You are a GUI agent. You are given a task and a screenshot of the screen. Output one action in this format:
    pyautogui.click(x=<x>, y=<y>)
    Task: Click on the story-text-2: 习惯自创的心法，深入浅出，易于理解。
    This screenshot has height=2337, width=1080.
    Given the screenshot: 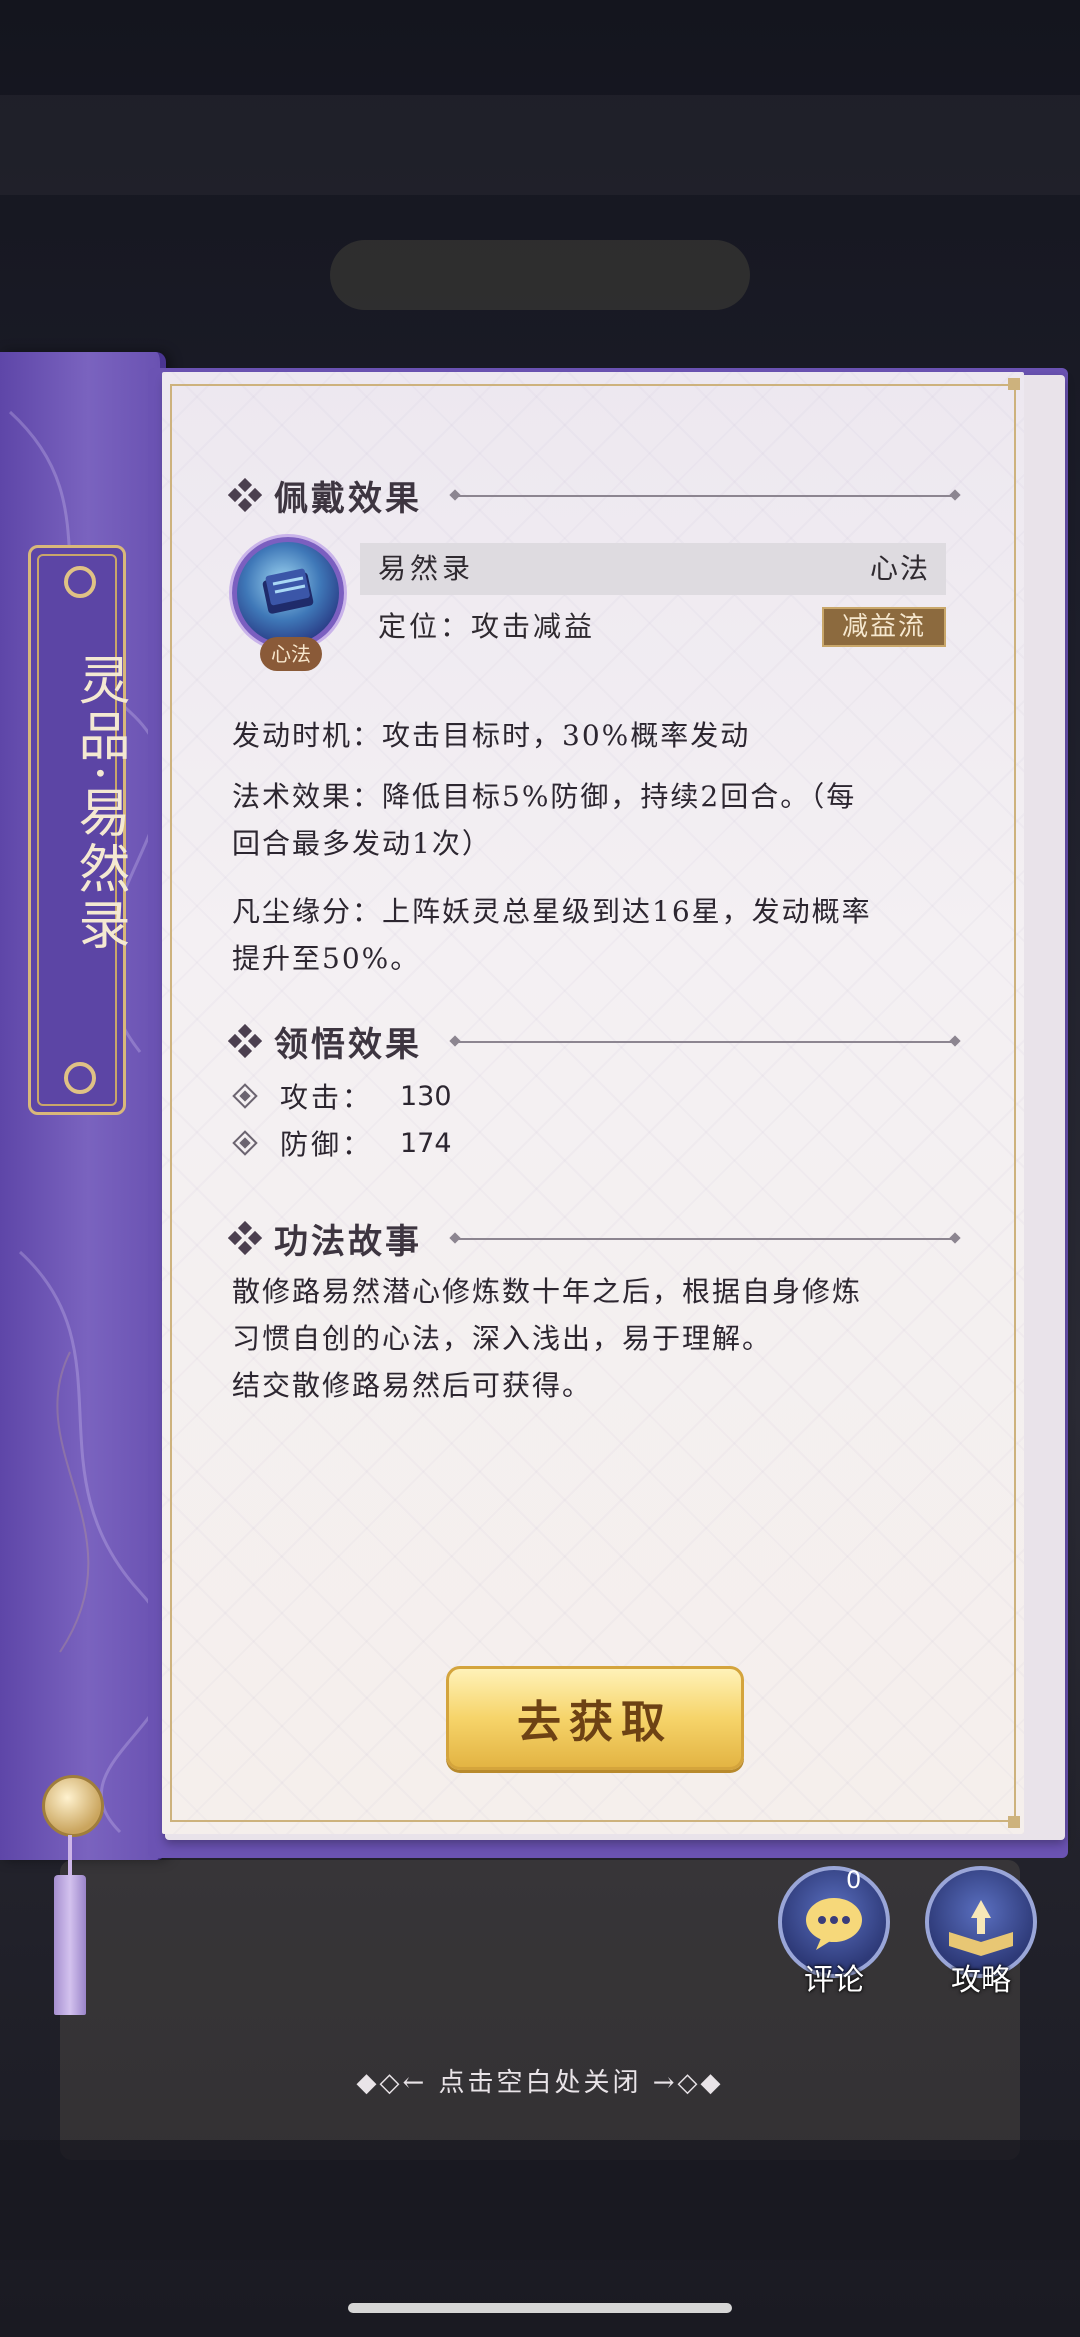 What is the action you would take?
    pyautogui.click(x=502, y=1338)
    